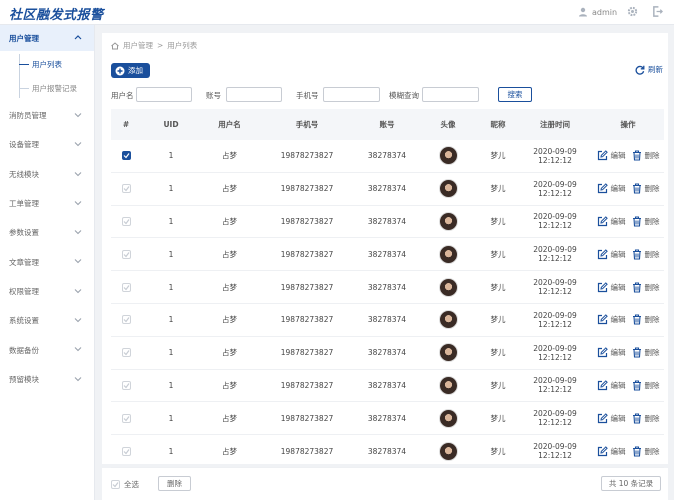 This screenshot has height=500, width=674. Describe the element at coordinates (307, 124) in the screenshot. I see `column-header: 手机号` at that location.